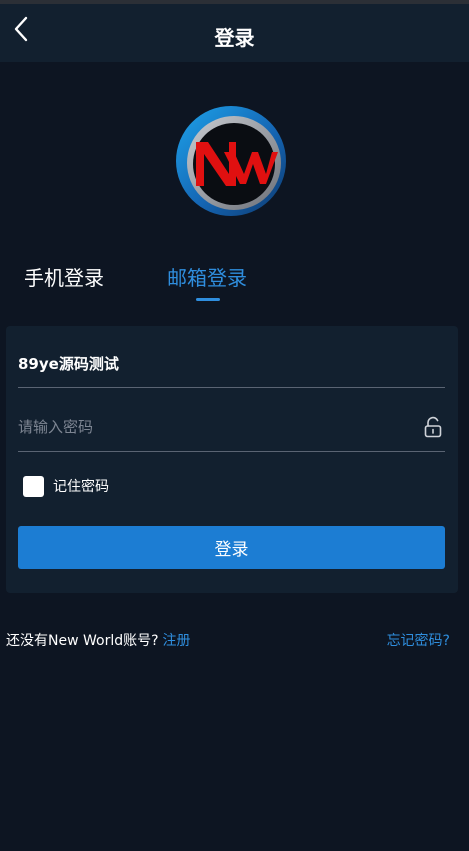  What do you see at coordinates (218, 427) in the screenshot?
I see `password-input` at bounding box center [218, 427].